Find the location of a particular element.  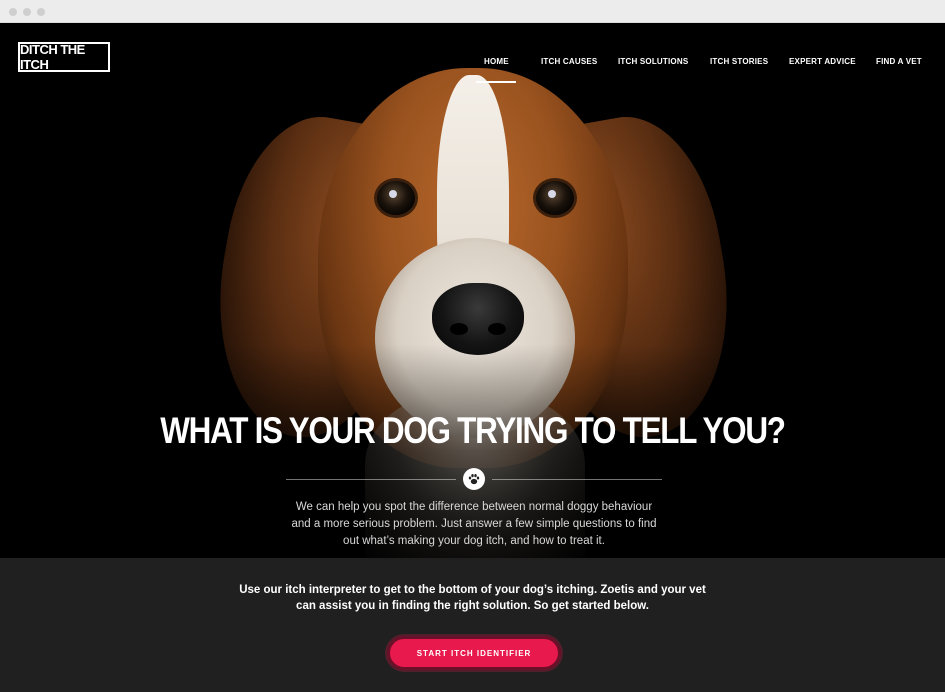

window-minimize-dot is located at coordinates (27, 12).